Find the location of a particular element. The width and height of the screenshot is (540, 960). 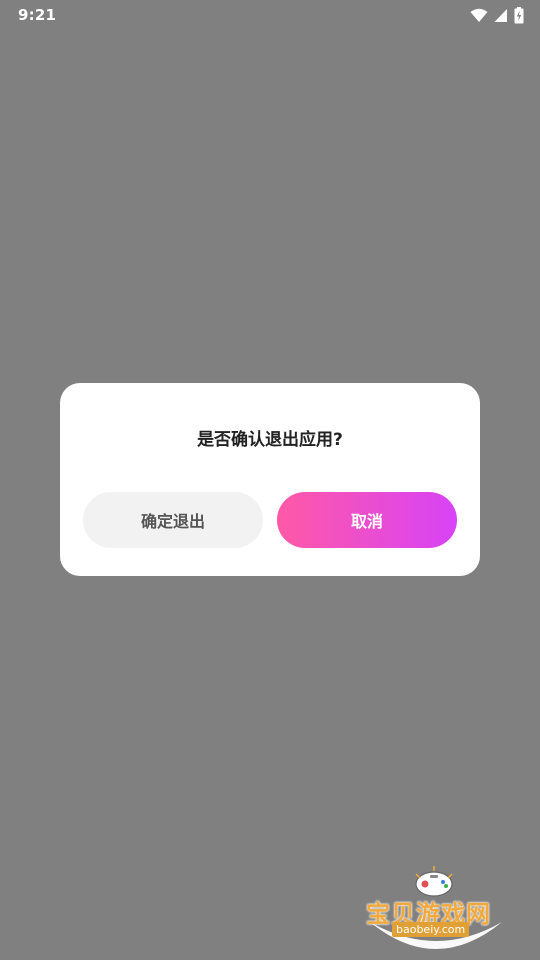

status-bar: 9:21 is located at coordinates (270, 16).